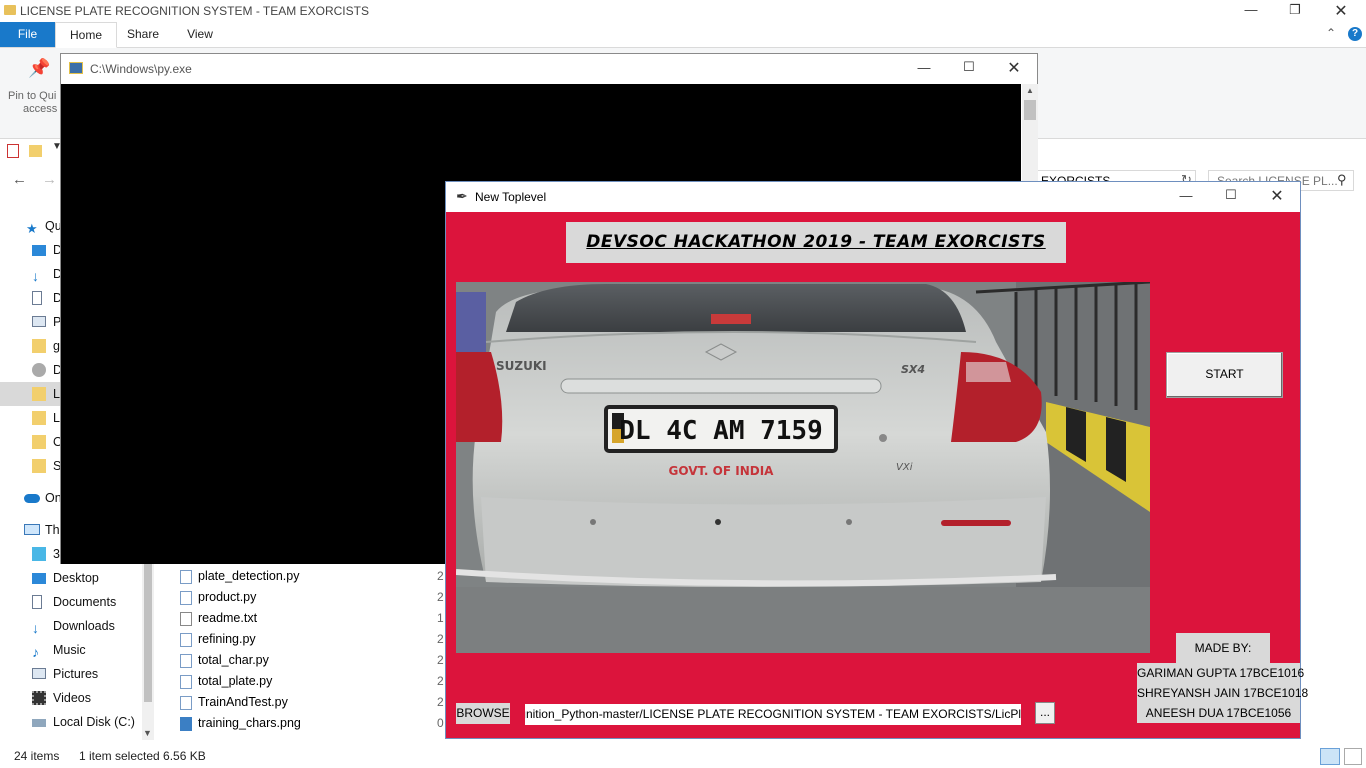  What do you see at coordinates (1355, 34) in the screenshot?
I see `help-icon: ?` at bounding box center [1355, 34].